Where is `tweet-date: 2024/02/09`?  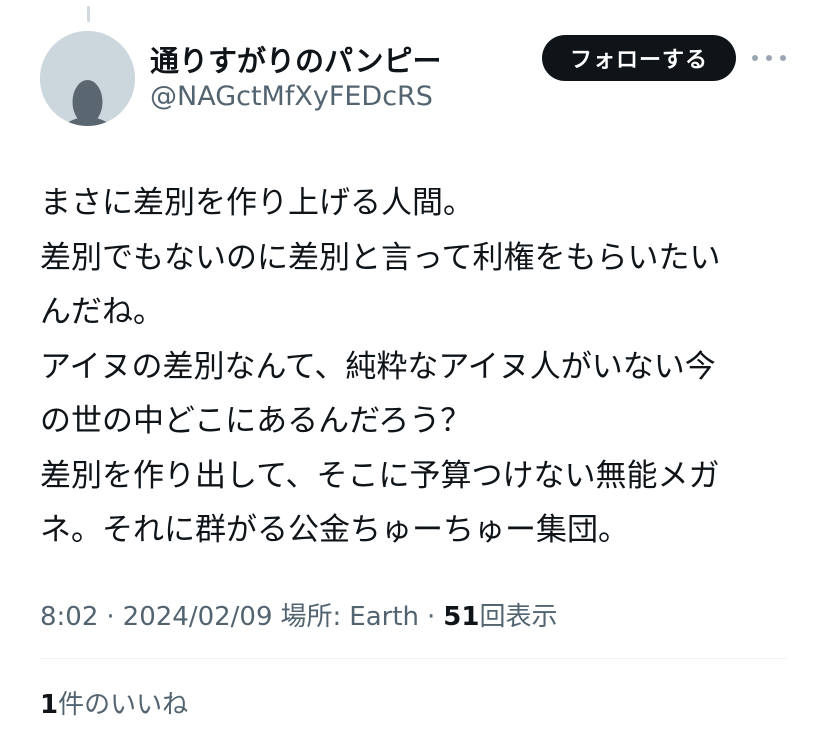
tweet-date: 2024/02/09 is located at coordinates (198, 617).